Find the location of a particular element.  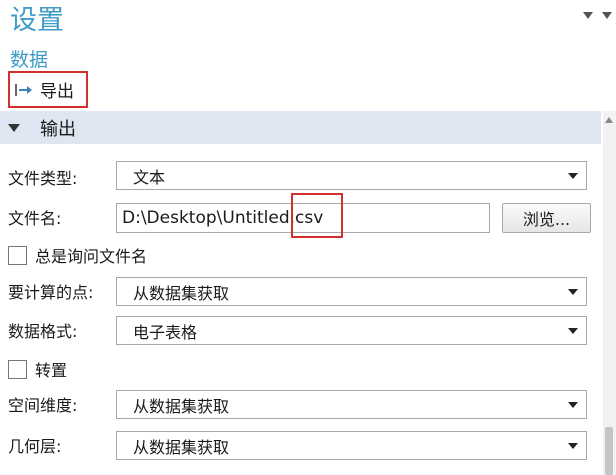

scrollbar-thumb is located at coordinates (609, 451).